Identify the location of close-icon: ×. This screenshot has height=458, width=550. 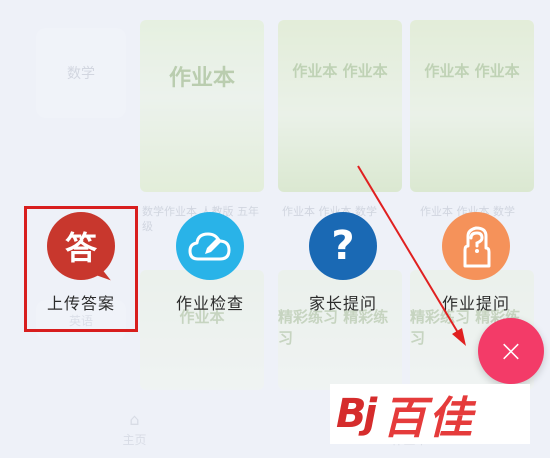
(511, 351).